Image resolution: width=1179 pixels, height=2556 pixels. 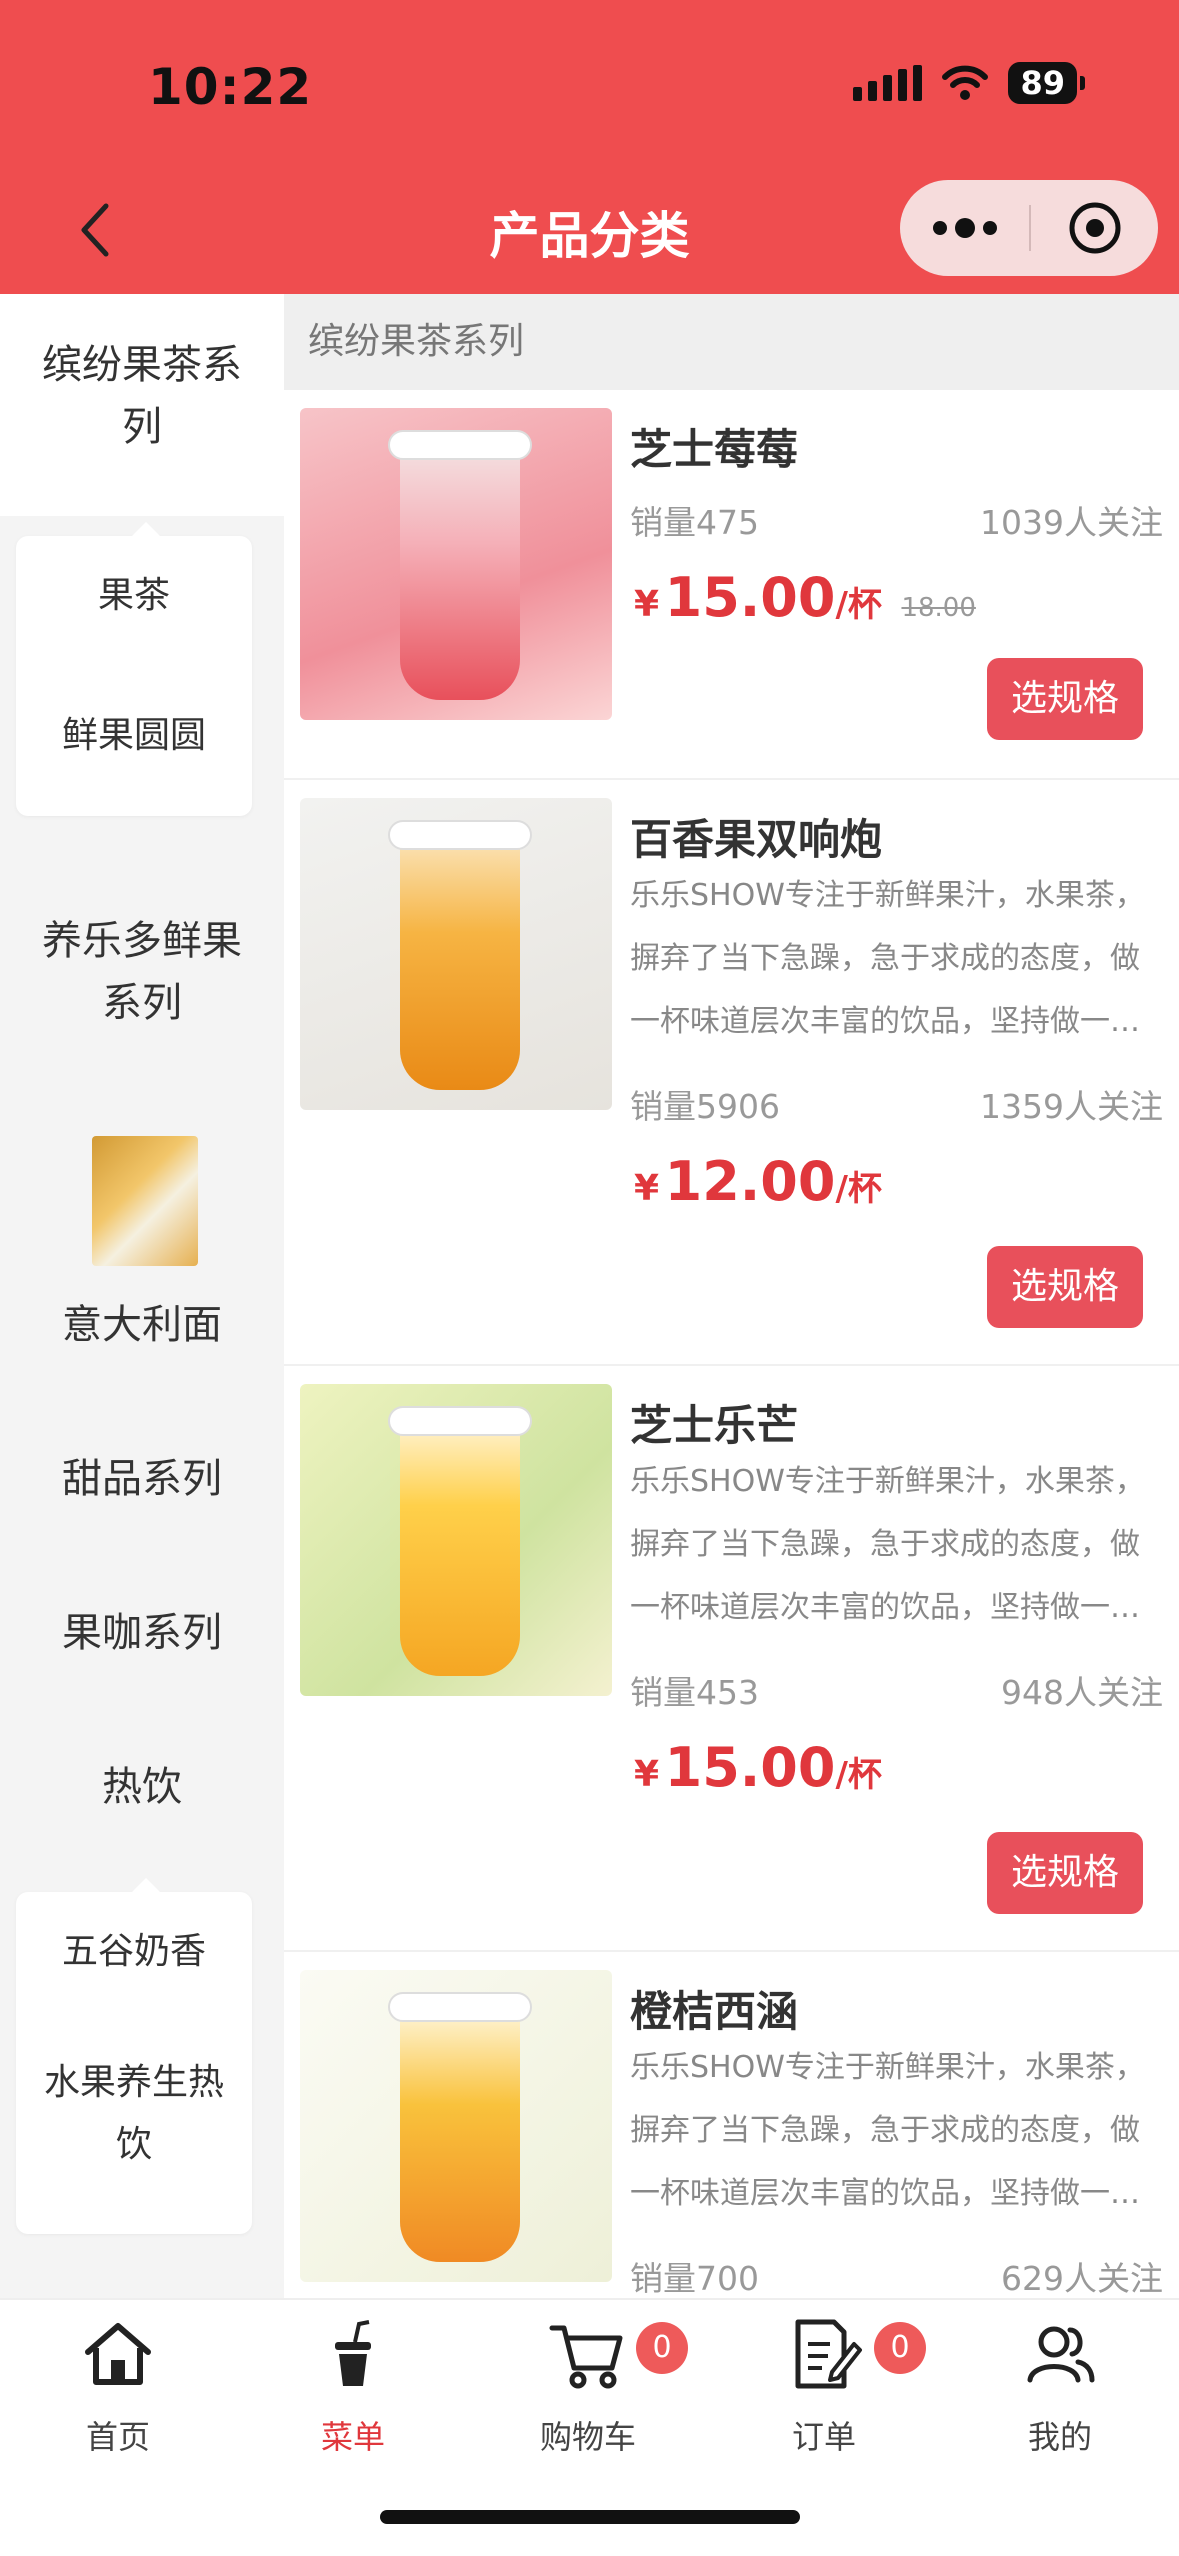 What do you see at coordinates (888, 83) in the screenshot?
I see `signal-icon` at bounding box center [888, 83].